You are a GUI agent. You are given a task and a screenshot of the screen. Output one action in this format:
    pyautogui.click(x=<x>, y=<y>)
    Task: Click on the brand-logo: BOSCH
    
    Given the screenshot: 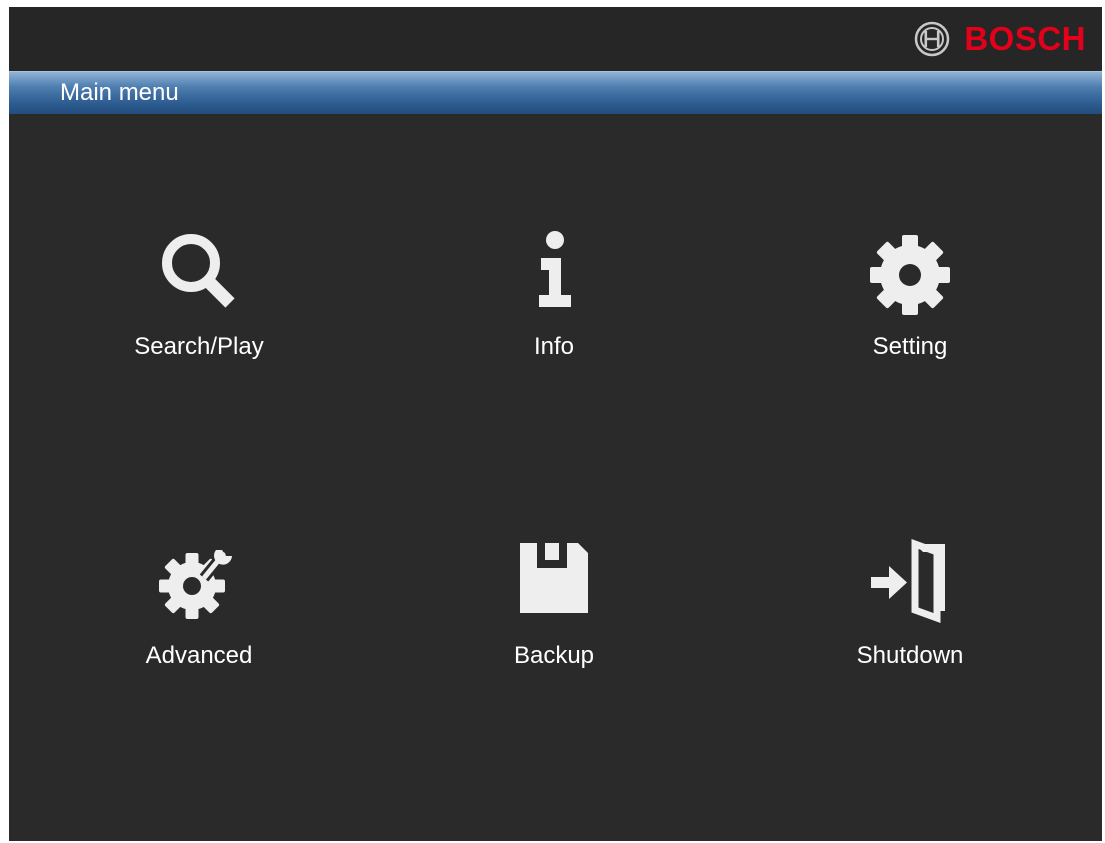 What is the action you would take?
    pyautogui.click(x=1000, y=39)
    